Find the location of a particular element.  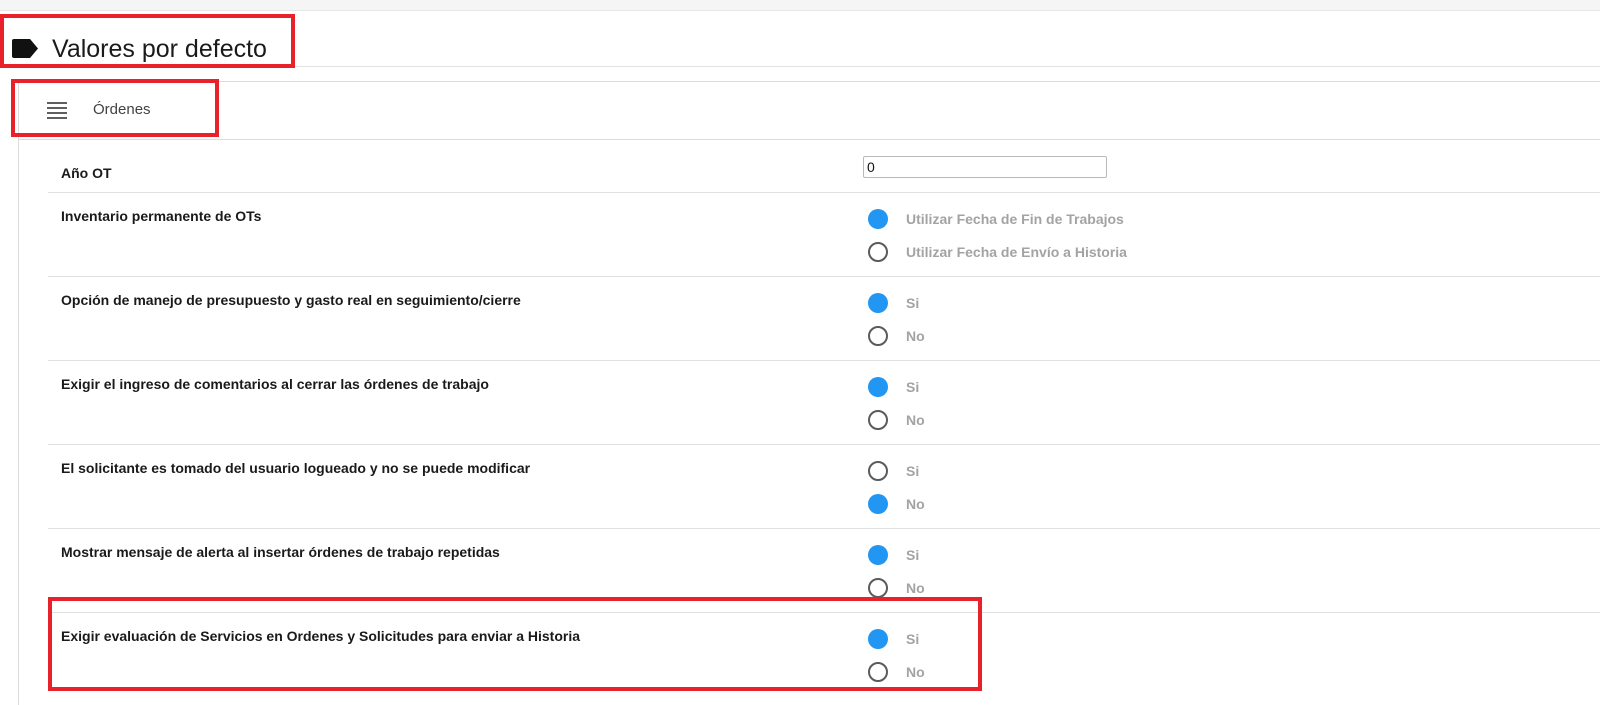

radio-fecha-fin-trabajos is located at coordinates (878, 219).